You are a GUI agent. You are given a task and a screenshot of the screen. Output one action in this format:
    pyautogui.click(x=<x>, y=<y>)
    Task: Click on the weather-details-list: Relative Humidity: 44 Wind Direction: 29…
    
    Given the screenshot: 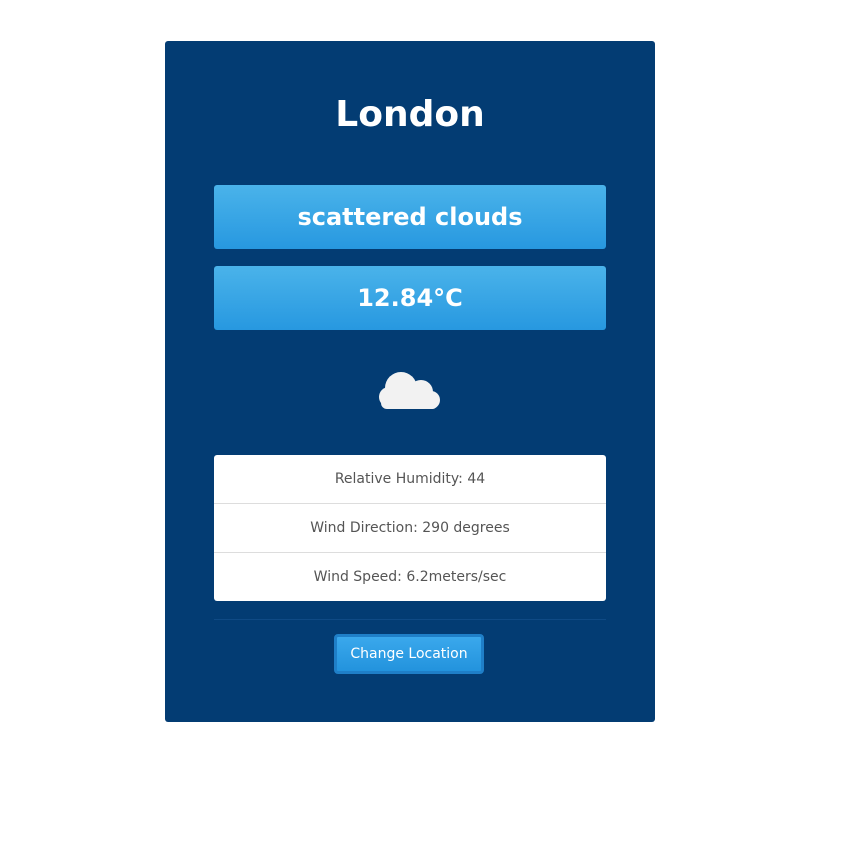 What is the action you would take?
    pyautogui.click(x=410, y=528)
    